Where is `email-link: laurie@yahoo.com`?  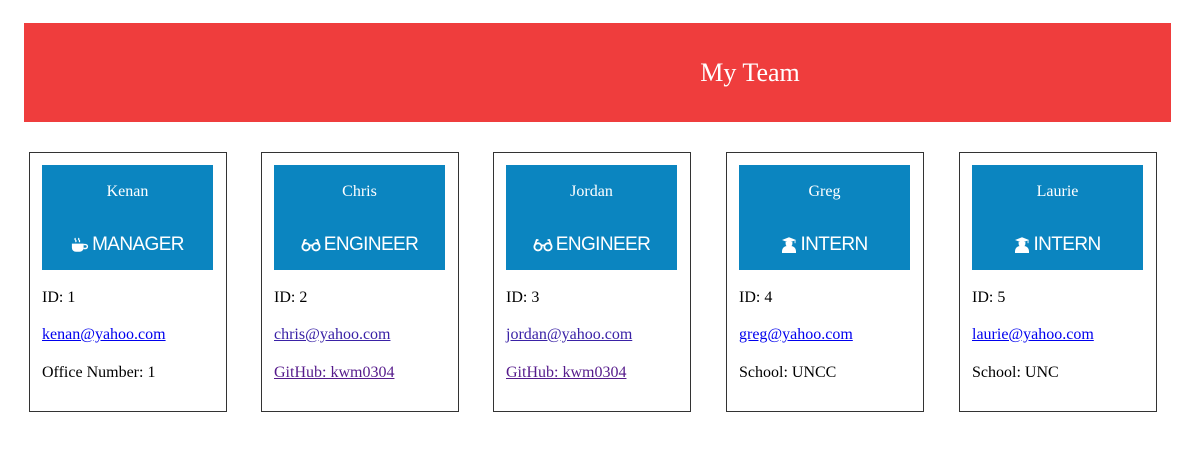
email-link: laurie@yahoo.com is located at coordinates (1033, 334).